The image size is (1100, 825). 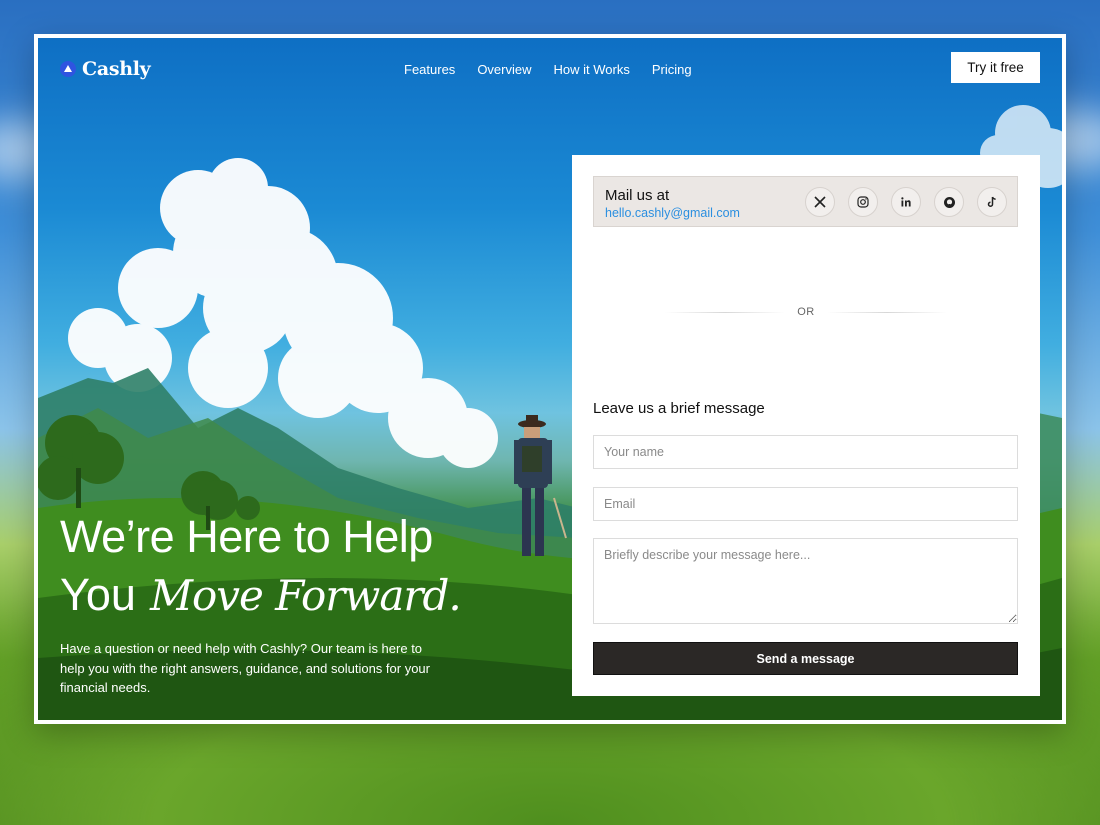 I want to click on mail-us-box: Mail us at hello.cashly@gmail.com, so click(x=805, y=201).